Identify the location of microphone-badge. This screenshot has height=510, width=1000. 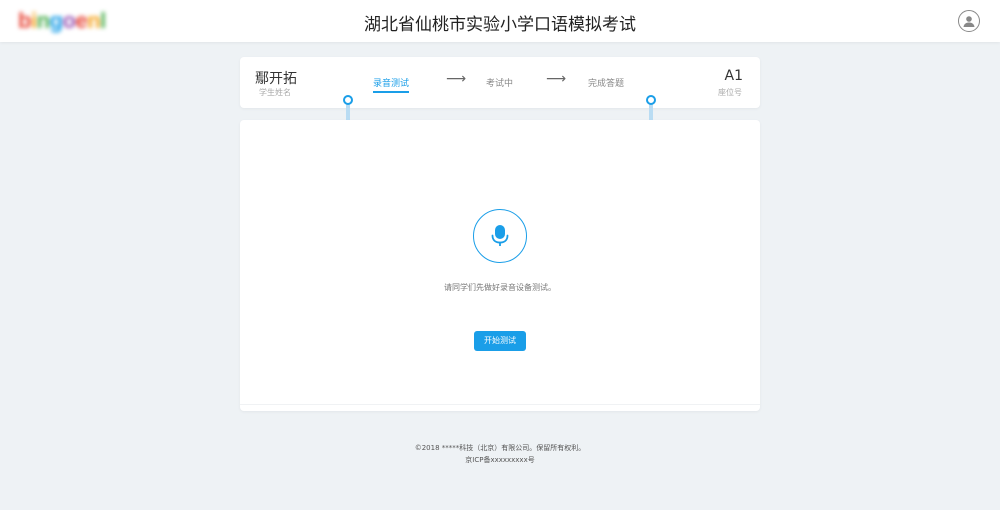
(500, 236).